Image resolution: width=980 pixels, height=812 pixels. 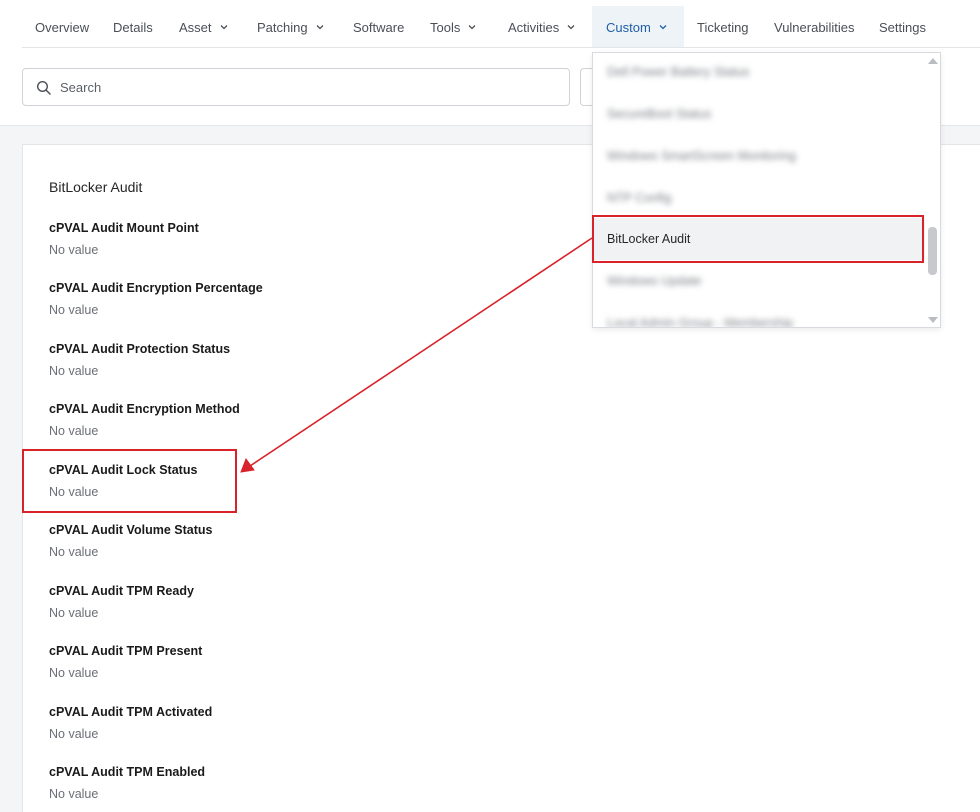 I want to click on tab-tools: Tools, so click(x=454, y=27).